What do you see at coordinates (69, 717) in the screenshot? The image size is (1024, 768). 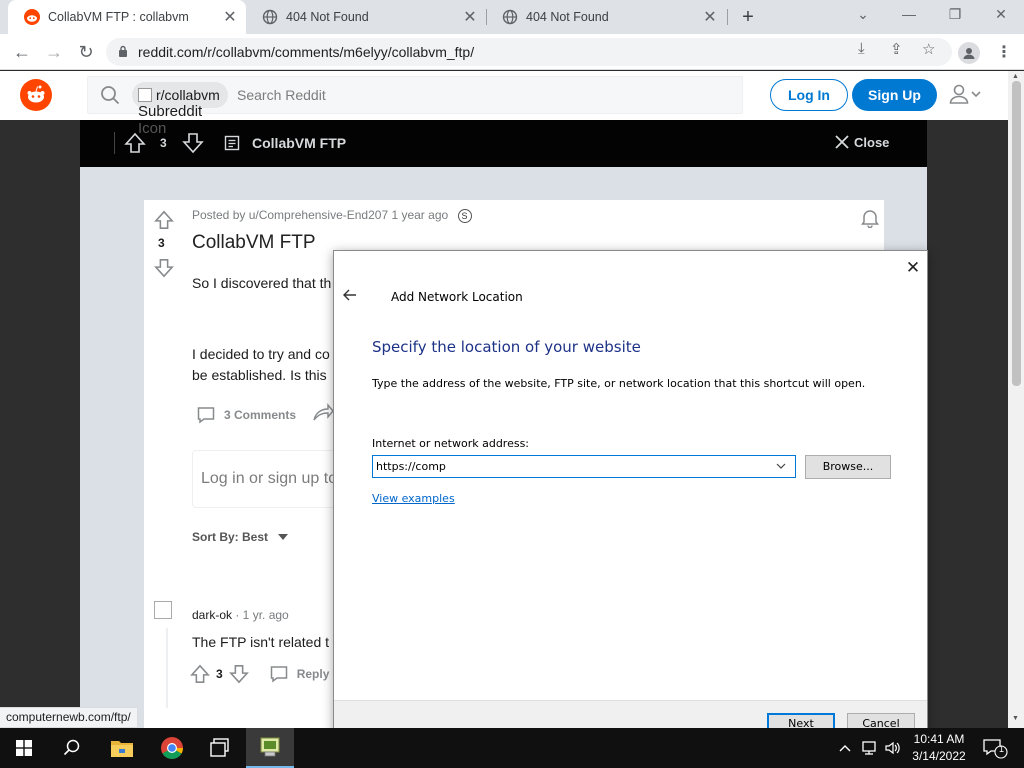 I see `link-status-bubble: computernewb.com/ftp/` at bounding box center [69, 717].